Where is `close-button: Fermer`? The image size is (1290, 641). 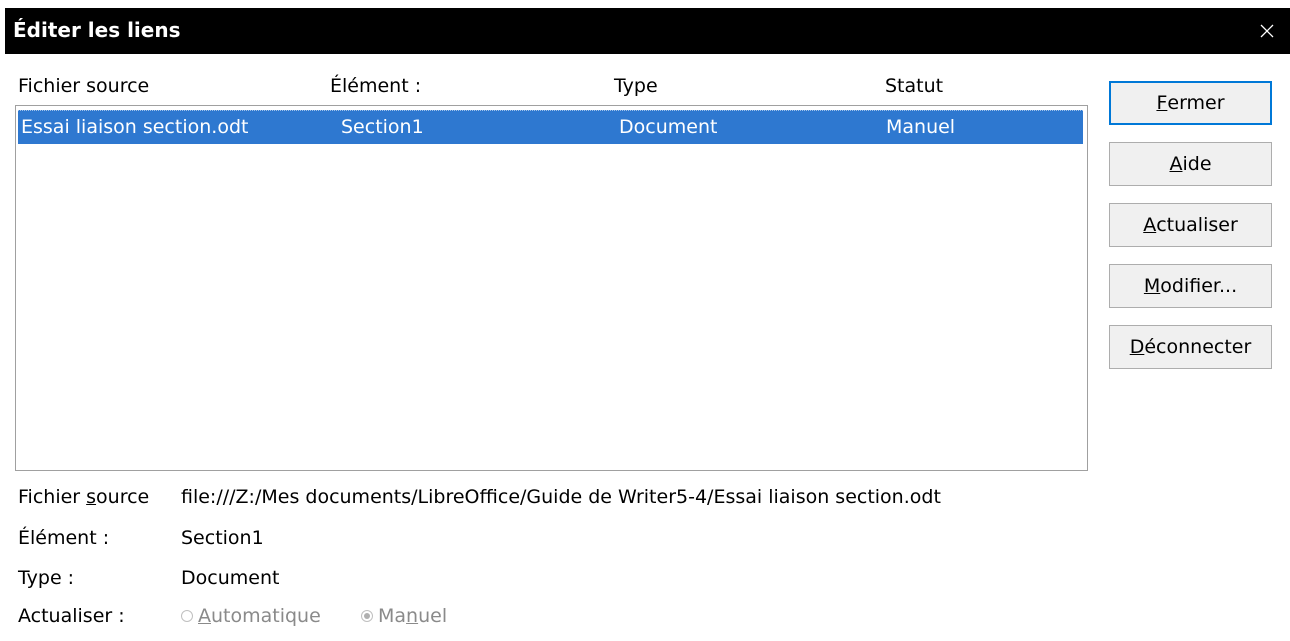 close-button: Fermer is located at coordinates (1190, 103).